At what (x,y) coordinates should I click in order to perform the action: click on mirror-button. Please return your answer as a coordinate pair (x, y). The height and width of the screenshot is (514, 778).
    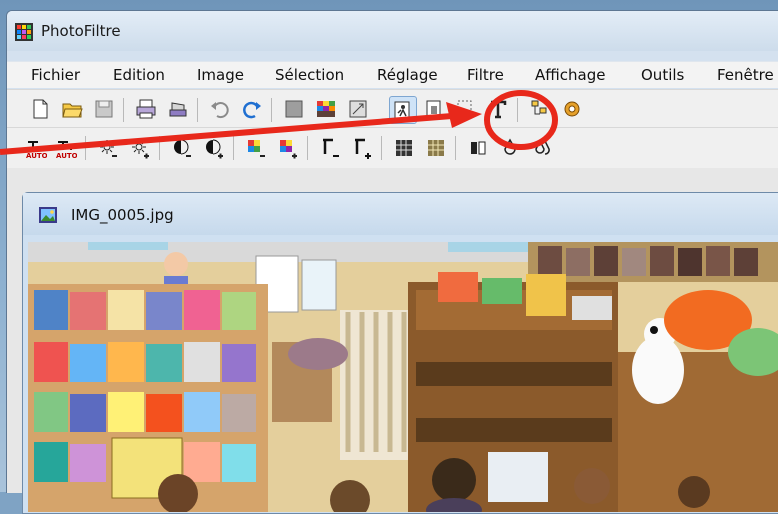
    Looking at the image, I should click on (478, 148).